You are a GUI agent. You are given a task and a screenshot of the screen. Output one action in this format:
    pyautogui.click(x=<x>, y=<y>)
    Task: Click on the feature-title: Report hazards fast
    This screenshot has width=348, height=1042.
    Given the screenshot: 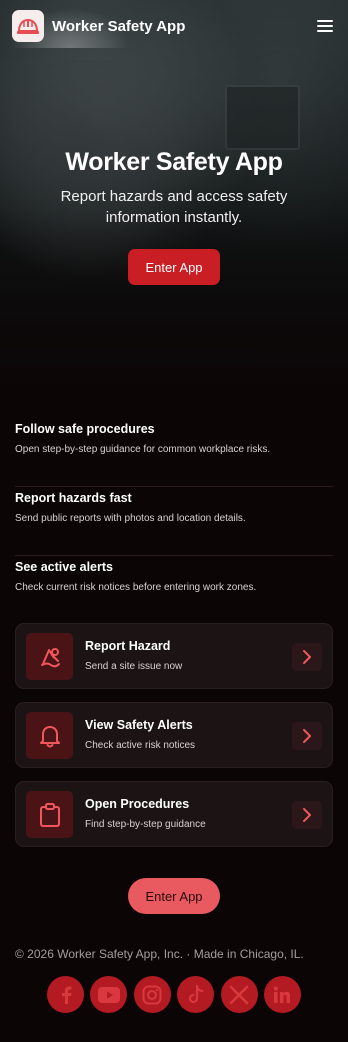 What is the action you would take?
    pyautogui.click(x=73, y=498)
    